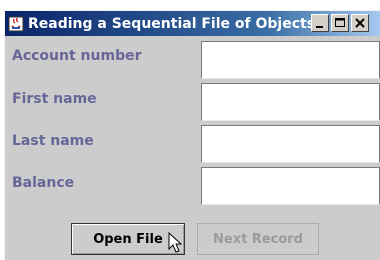 This screenshot has width=380, height=260. I want to click on maximize-button, so click(340, 23).